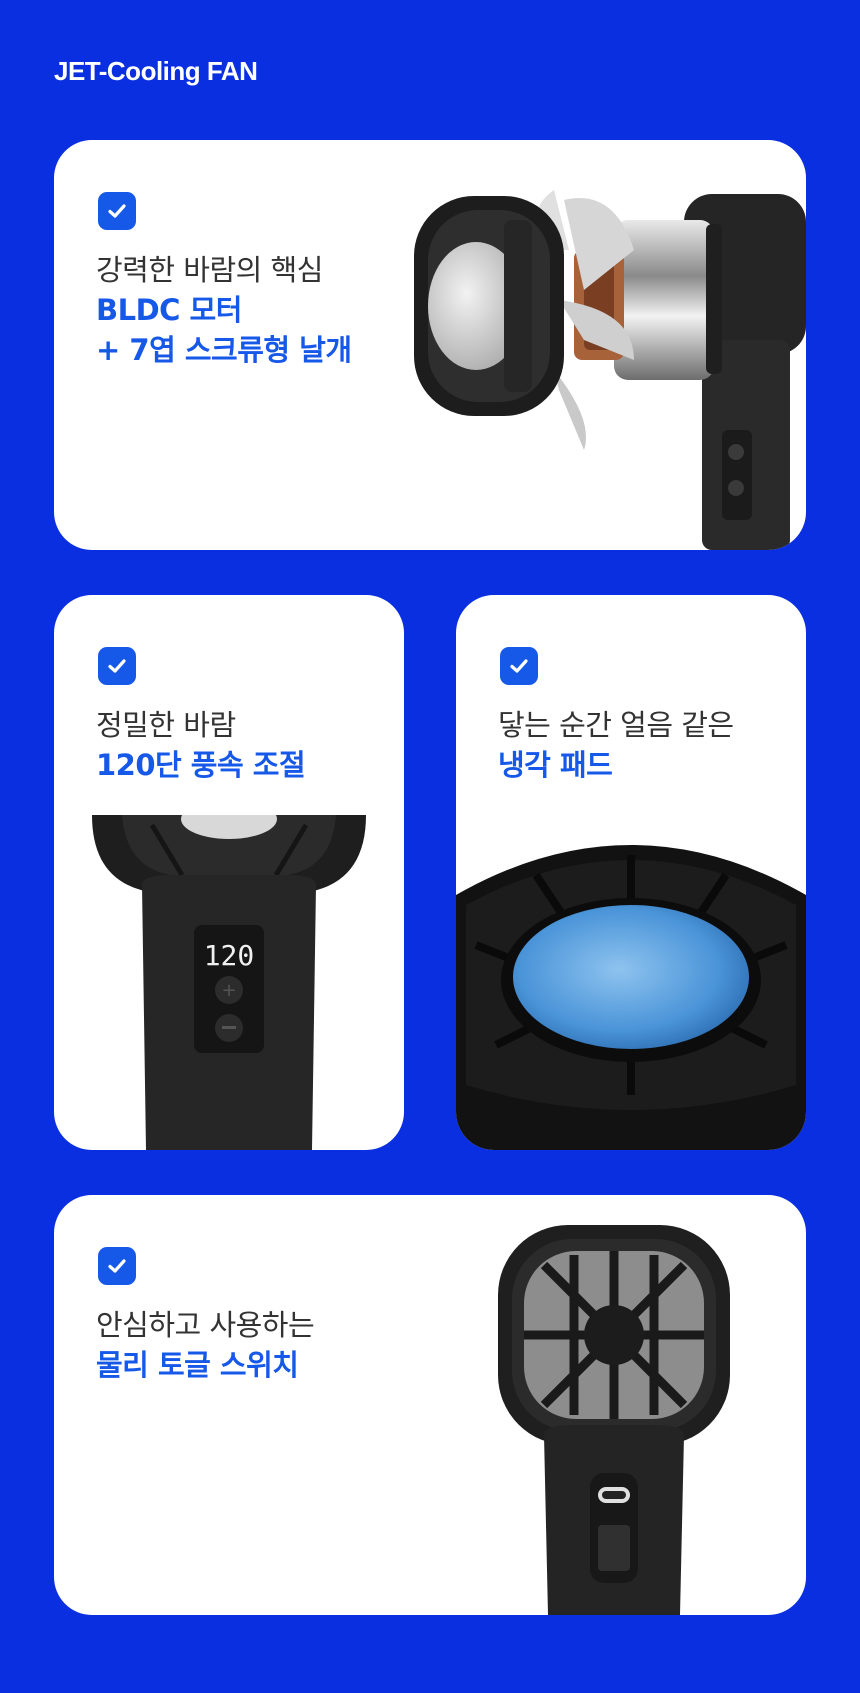 This screenshot has width=860, height=1693. I want to click on fan-handle-illustration: 120 +, so click(229, 982).